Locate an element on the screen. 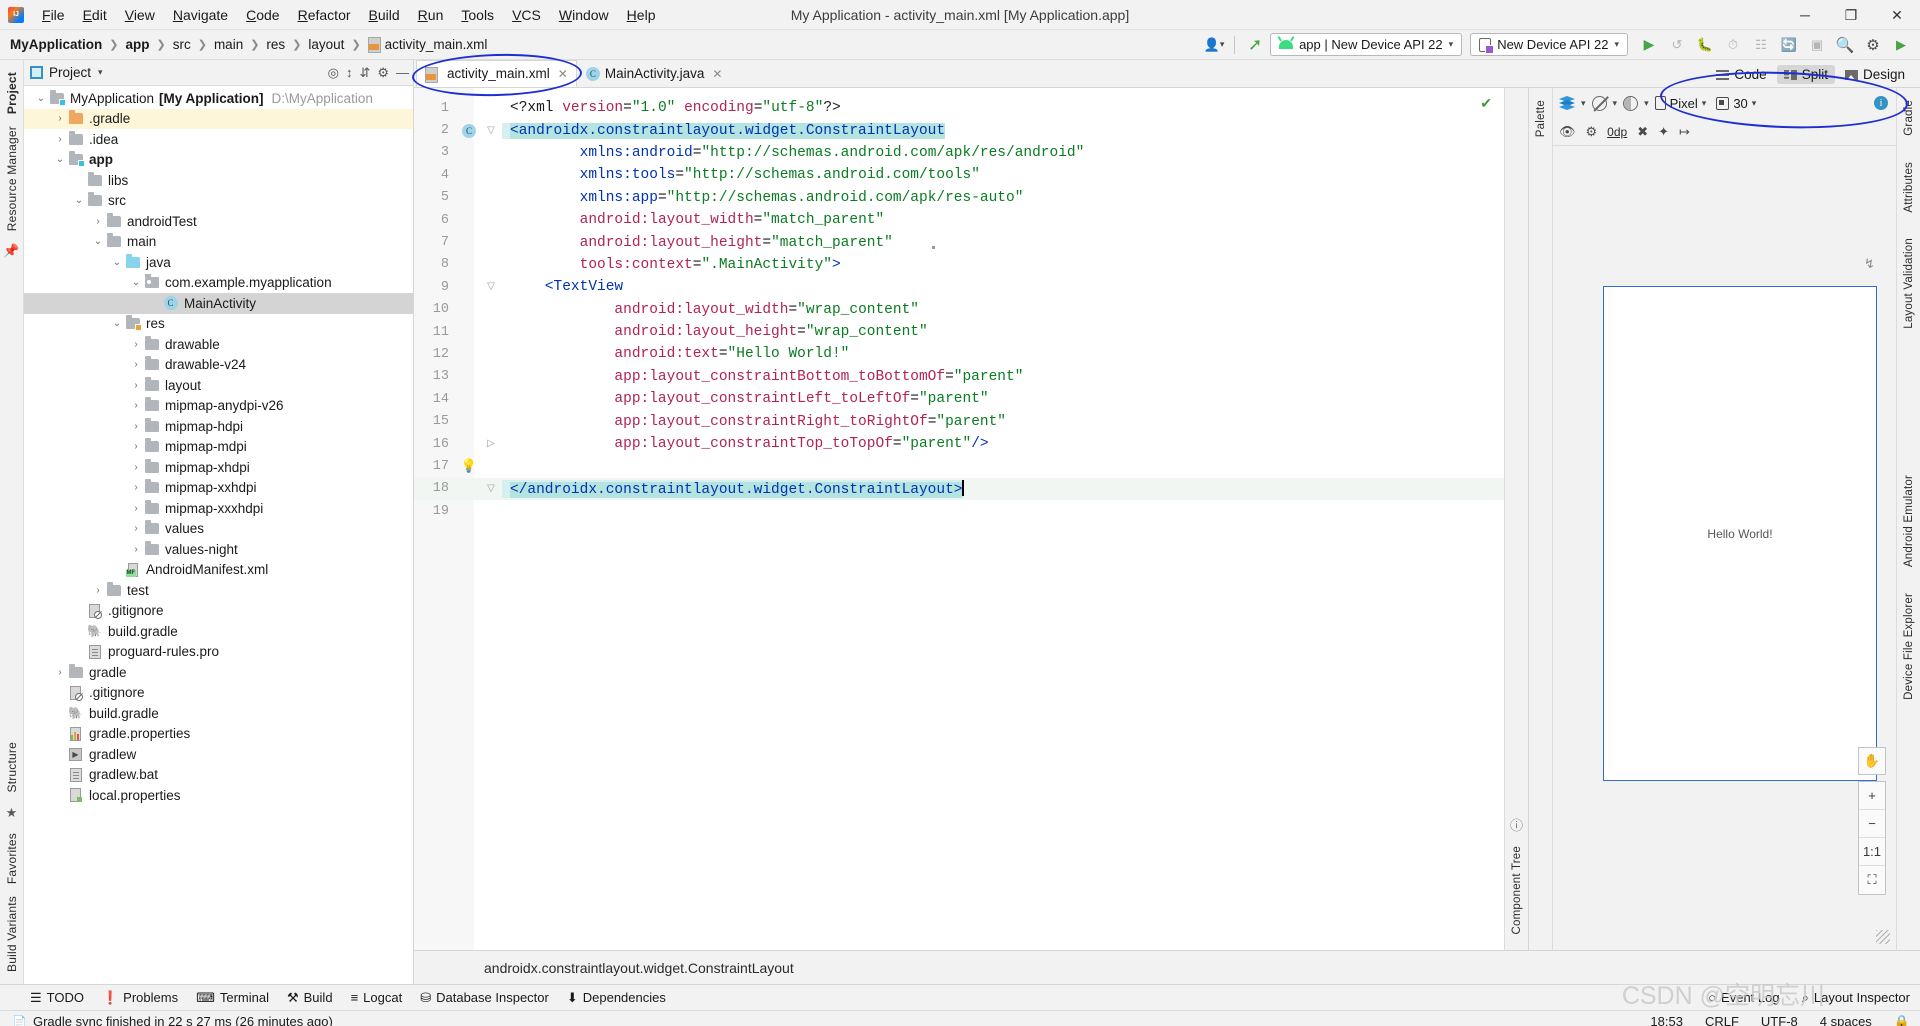 Image resolution: width=1920 pixels, height=1026 pixels. panel-settings-gear-icon: ⚙ is located at coordinates (383, 73).